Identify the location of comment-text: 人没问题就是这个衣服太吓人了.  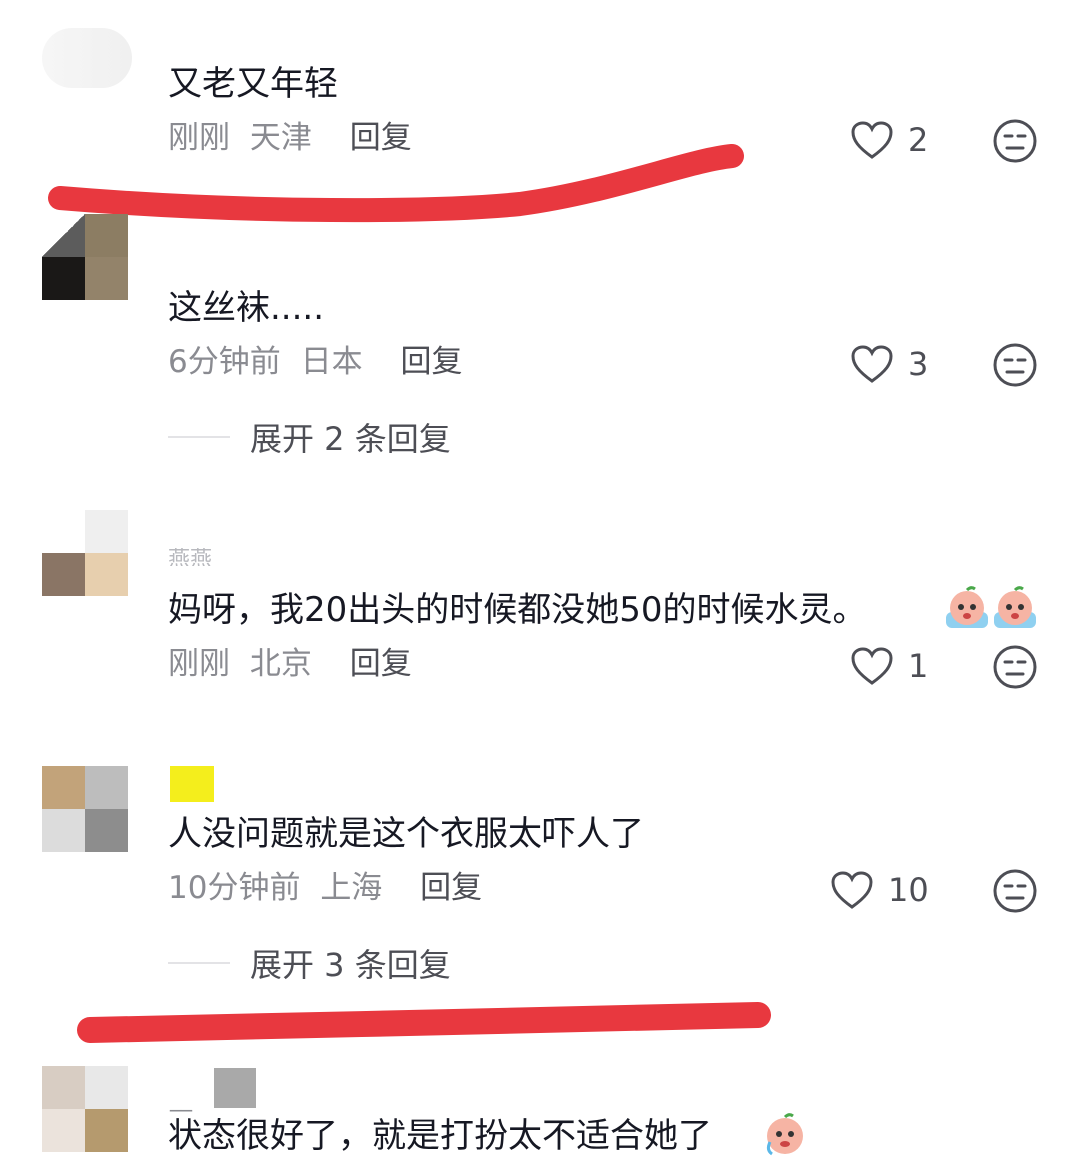
(406, 834).